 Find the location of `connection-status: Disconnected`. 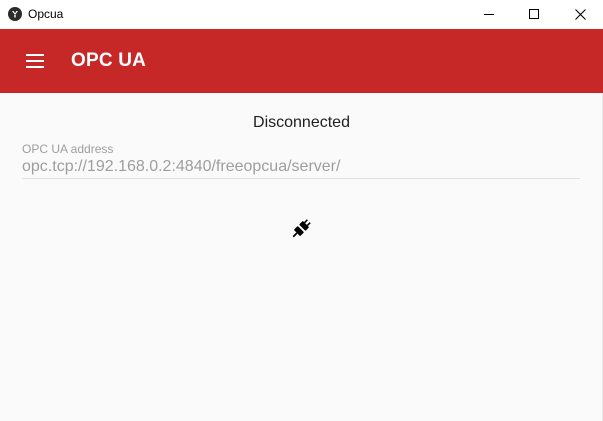

connection-status: Disconnected is located at coordinates (301, 122).